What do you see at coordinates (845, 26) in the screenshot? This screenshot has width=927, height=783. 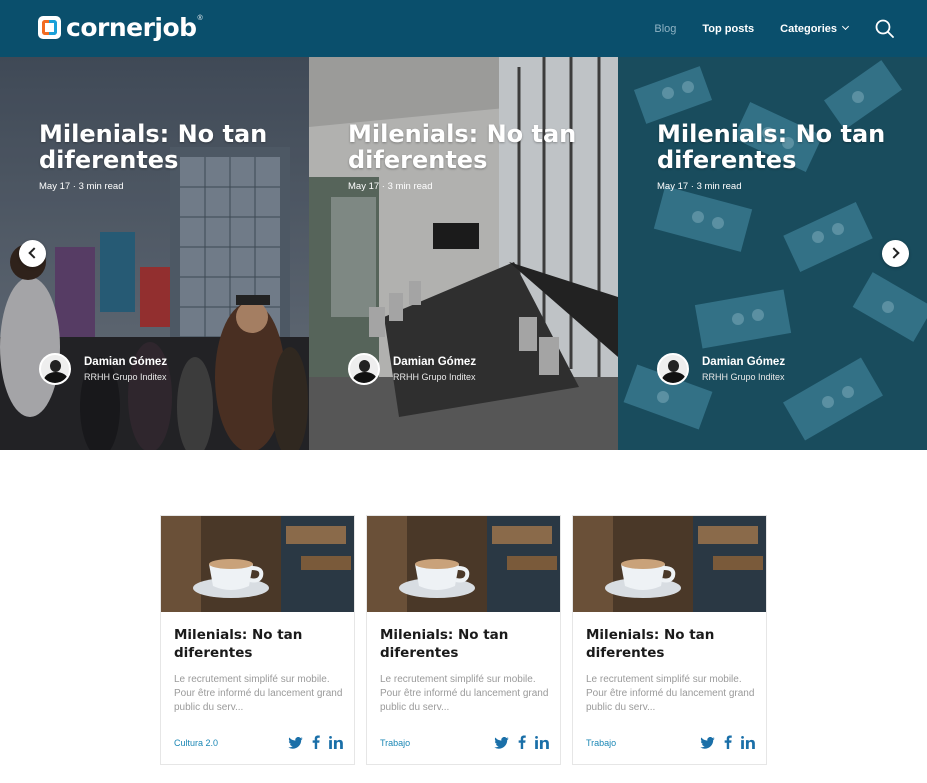 I see `chevron-down-icon` at bounding box center [845, 26].